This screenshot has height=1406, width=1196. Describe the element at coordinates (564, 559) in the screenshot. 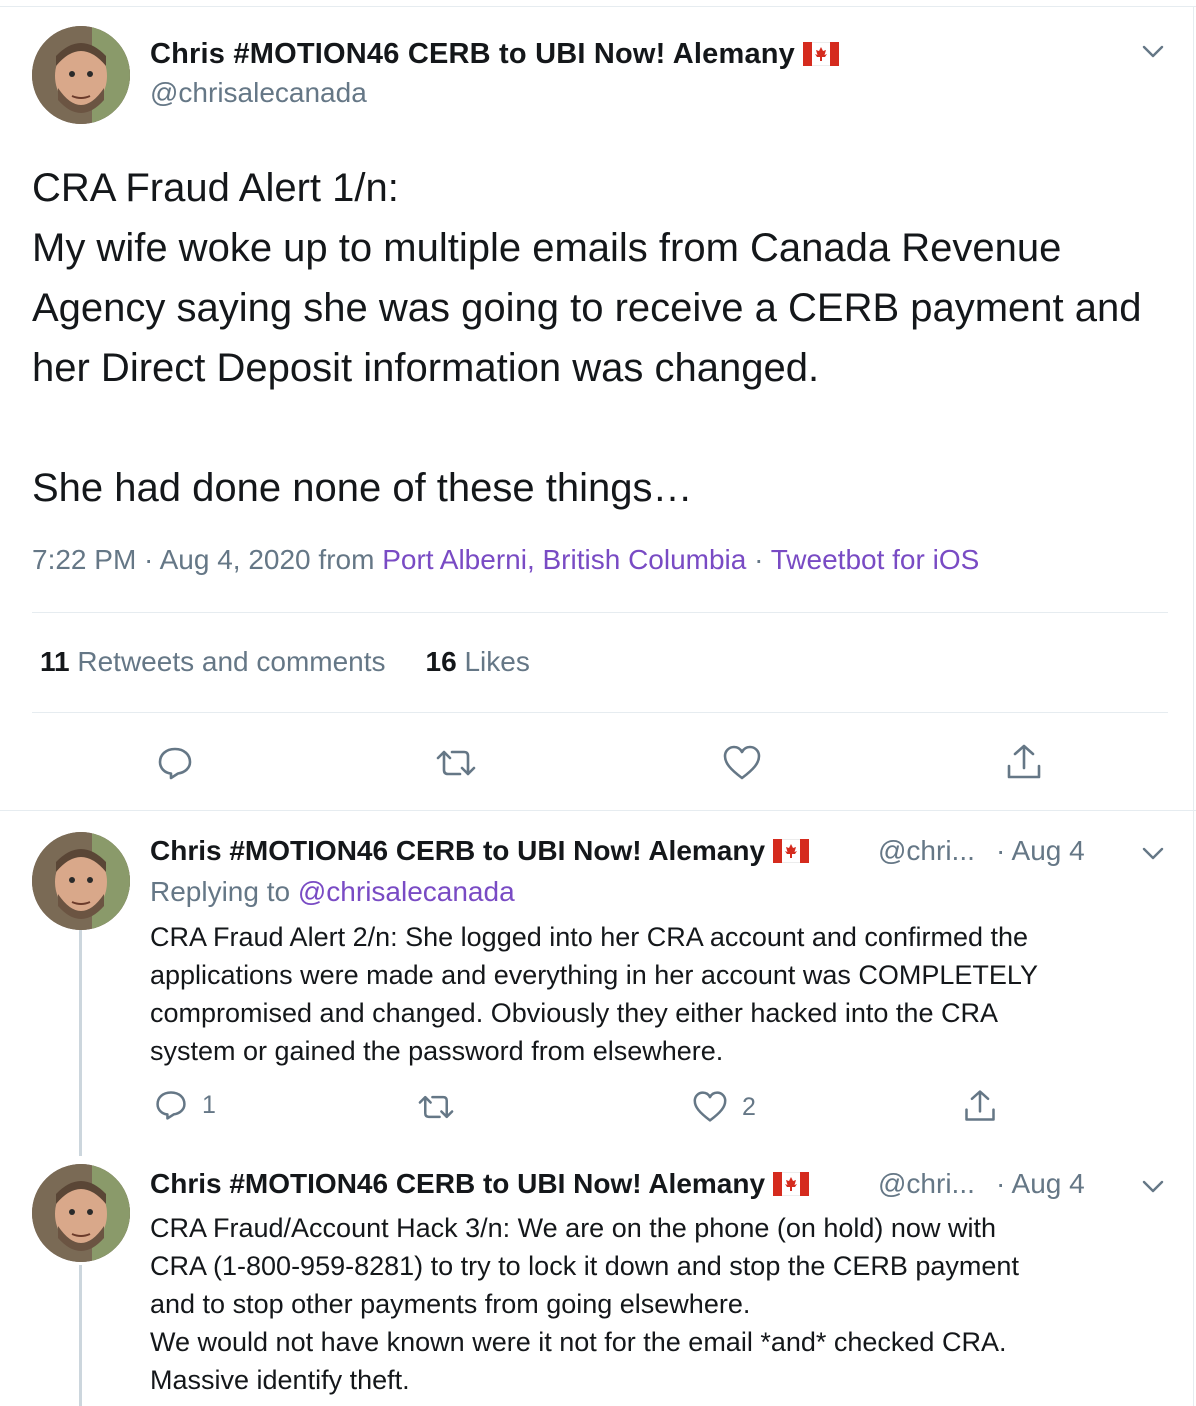

I see `location-link: Port Alberni, British Columbia` at that location.